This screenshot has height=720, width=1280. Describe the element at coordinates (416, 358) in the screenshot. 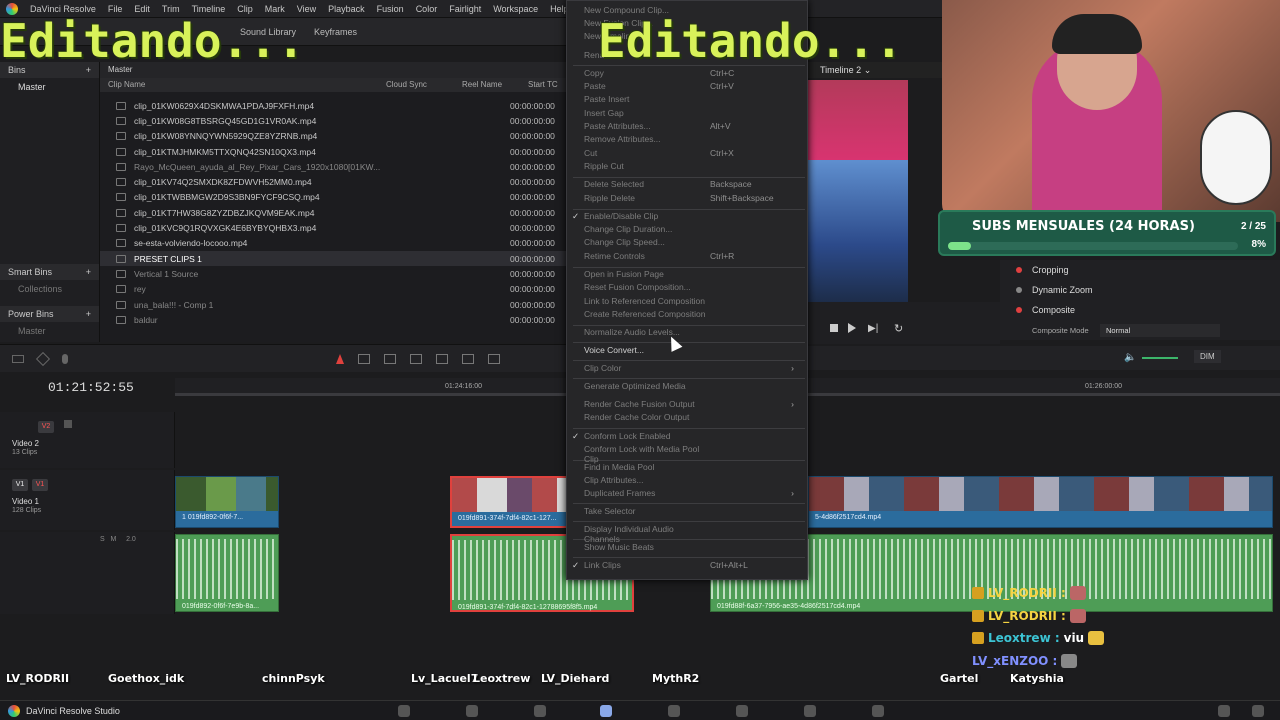

I see `insert-icon` at that location.